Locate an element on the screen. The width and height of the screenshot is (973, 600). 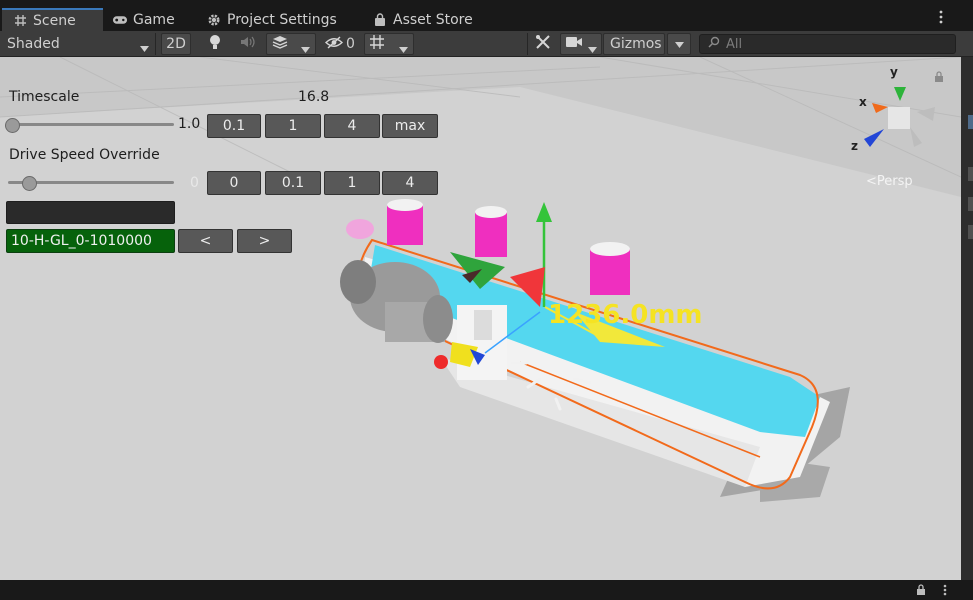
tools-button is located at coordinates (543, 44).